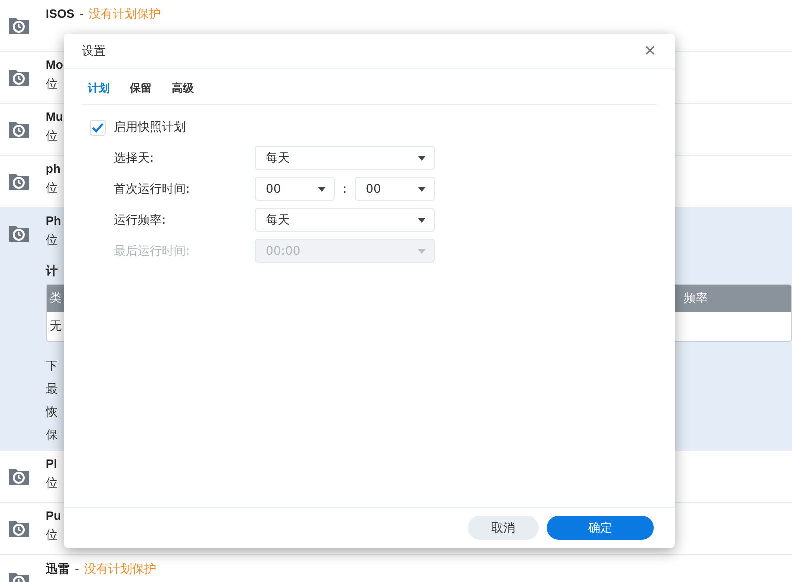  I want to click on tab: 计划, so click(99, 88).